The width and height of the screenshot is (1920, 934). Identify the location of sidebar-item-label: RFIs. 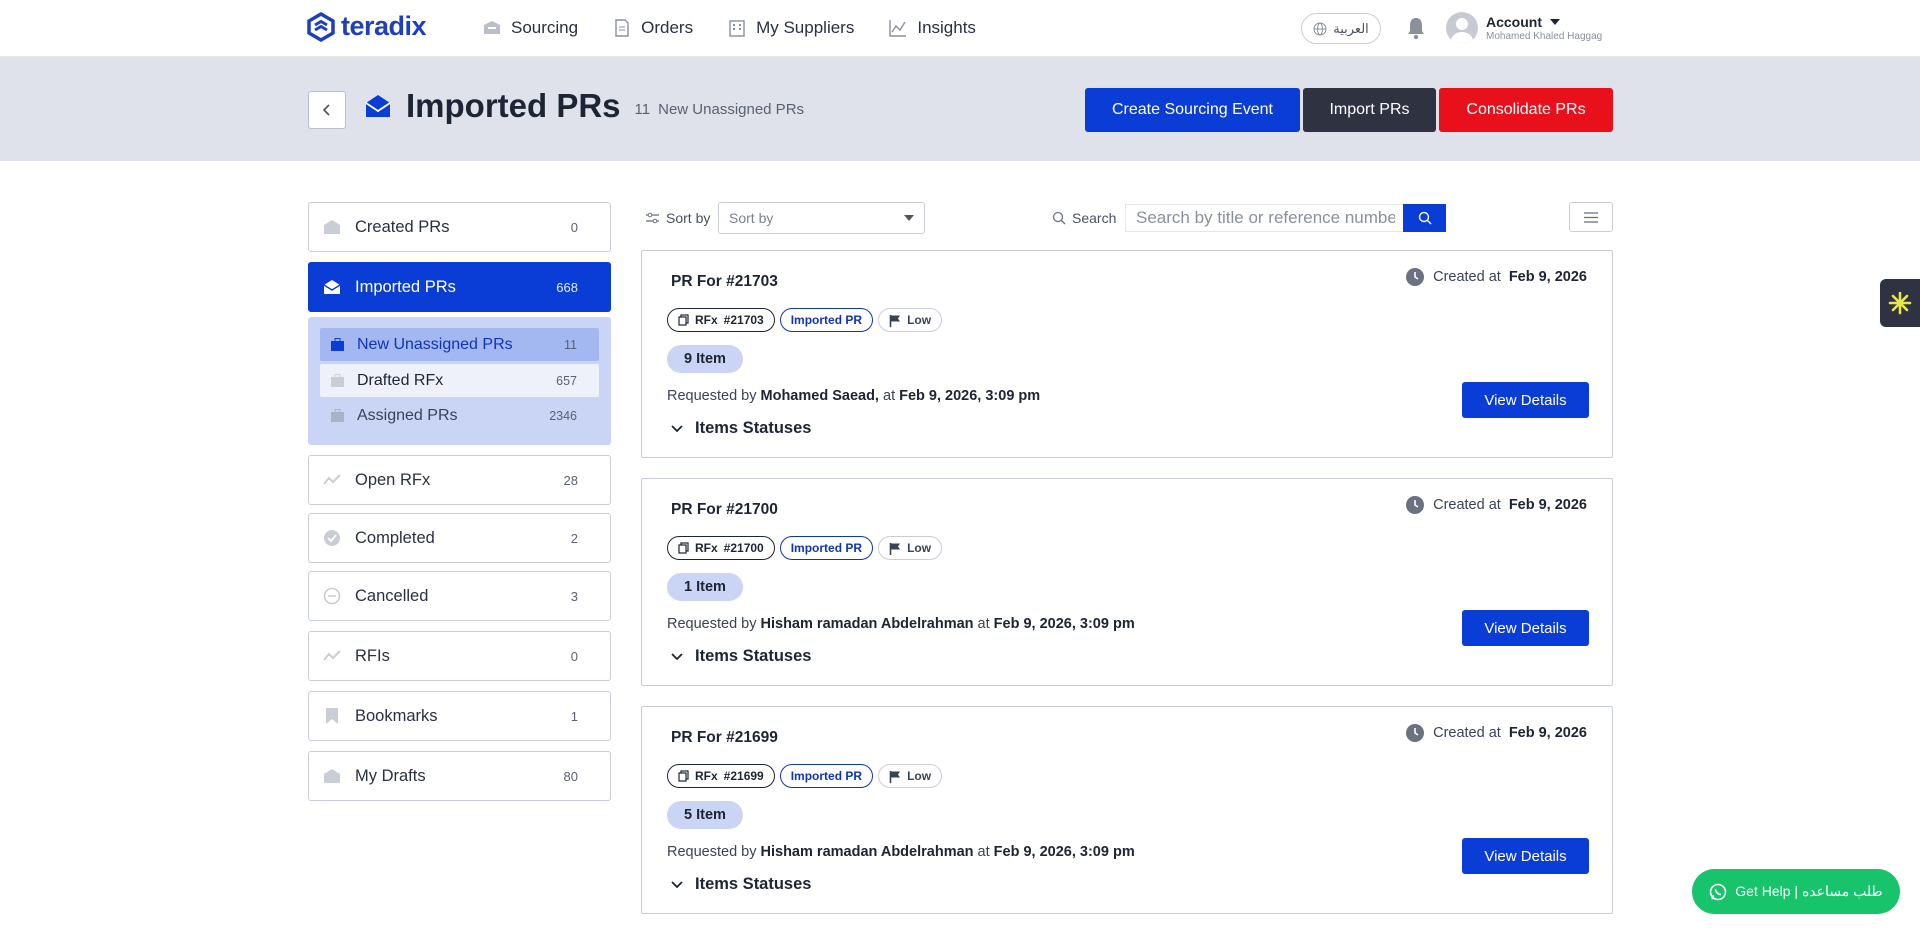
(372, 655).